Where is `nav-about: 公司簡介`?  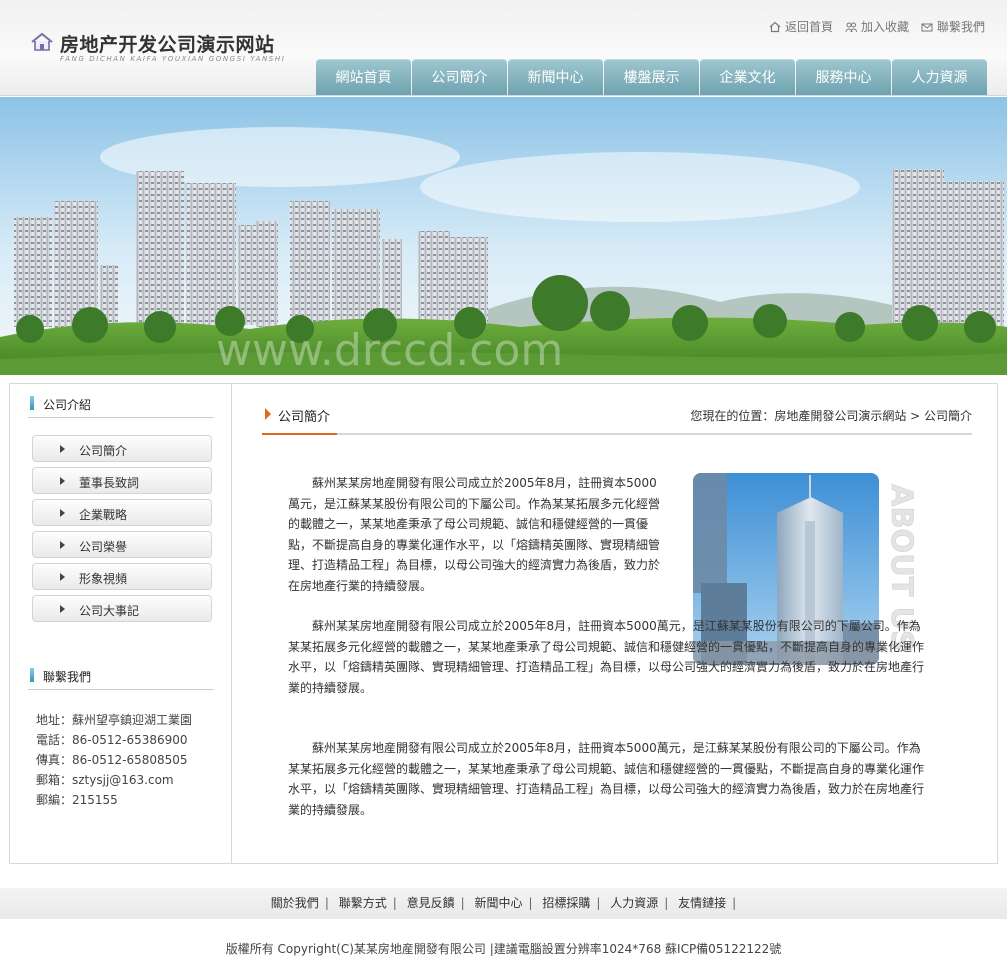 nav-about: 公司簡介 is located at coordinates (459, 77).